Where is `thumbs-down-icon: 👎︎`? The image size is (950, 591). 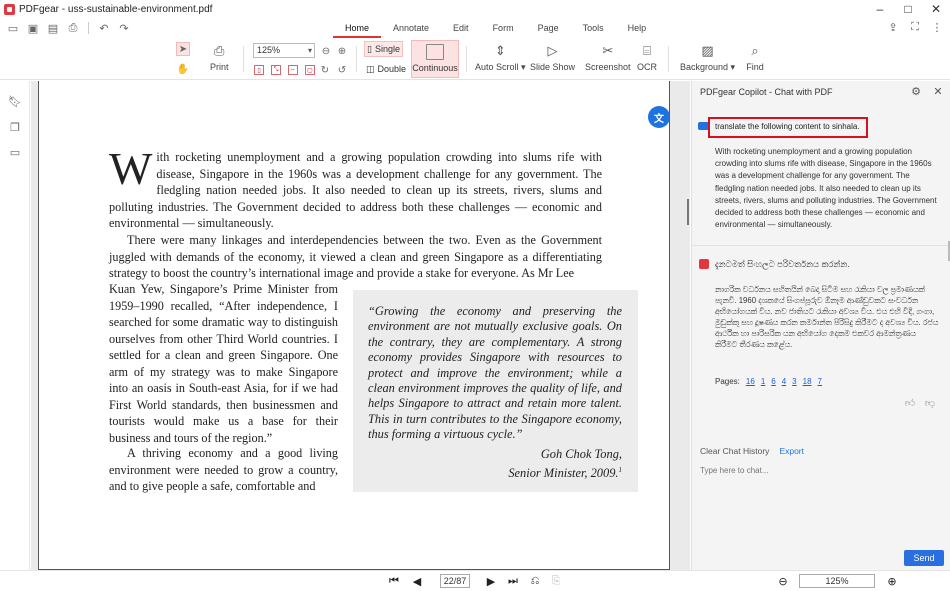
thumbs-down-icon: 👎︎ is located at coordinates (930, 403).